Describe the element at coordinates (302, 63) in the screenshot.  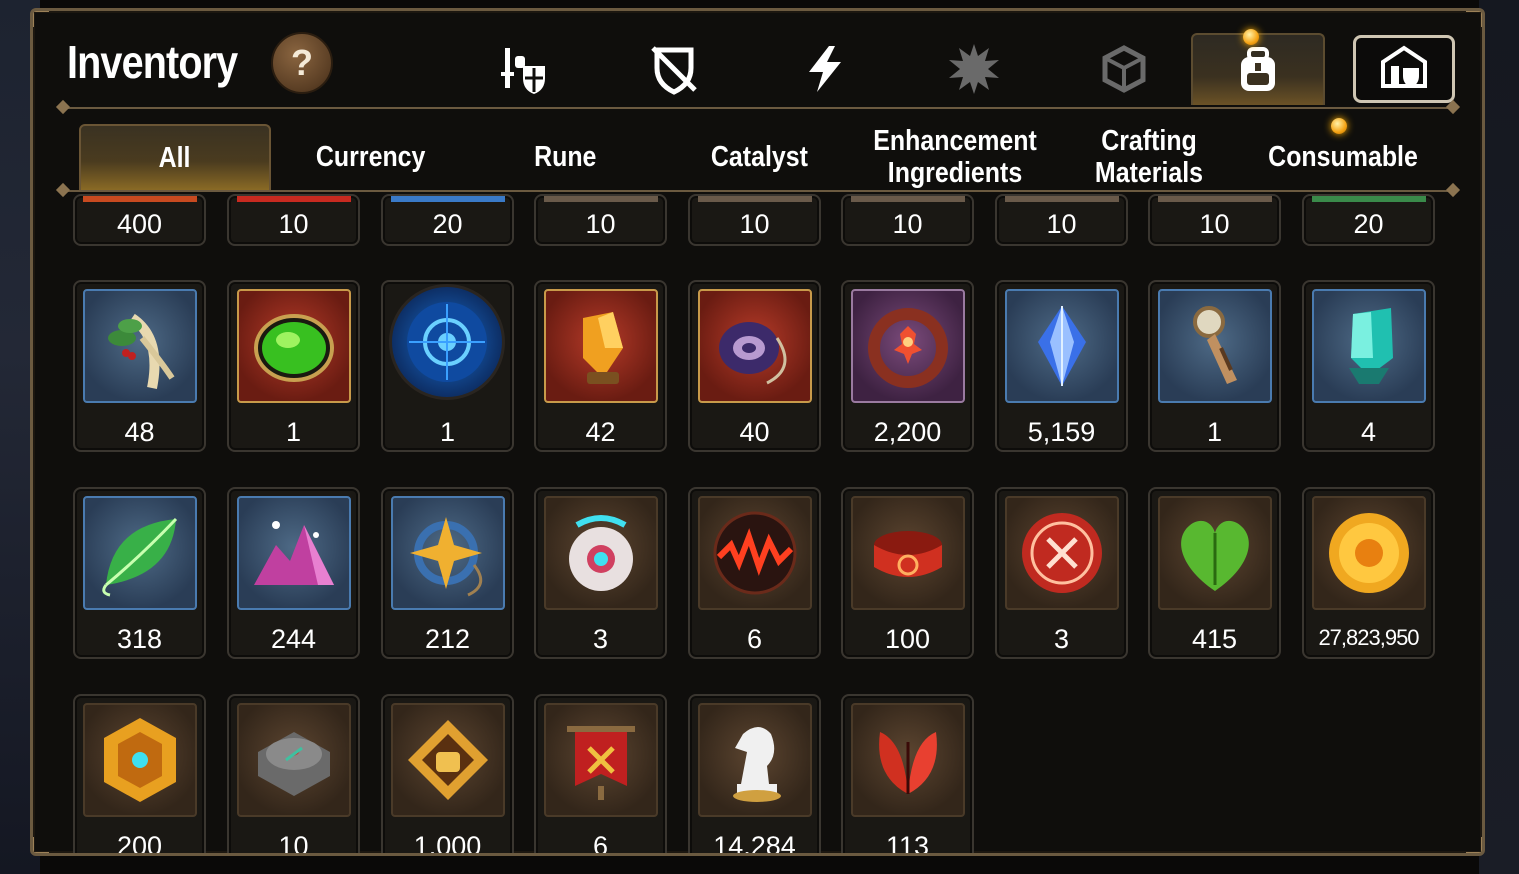
I see `help-button: ?` at that location.